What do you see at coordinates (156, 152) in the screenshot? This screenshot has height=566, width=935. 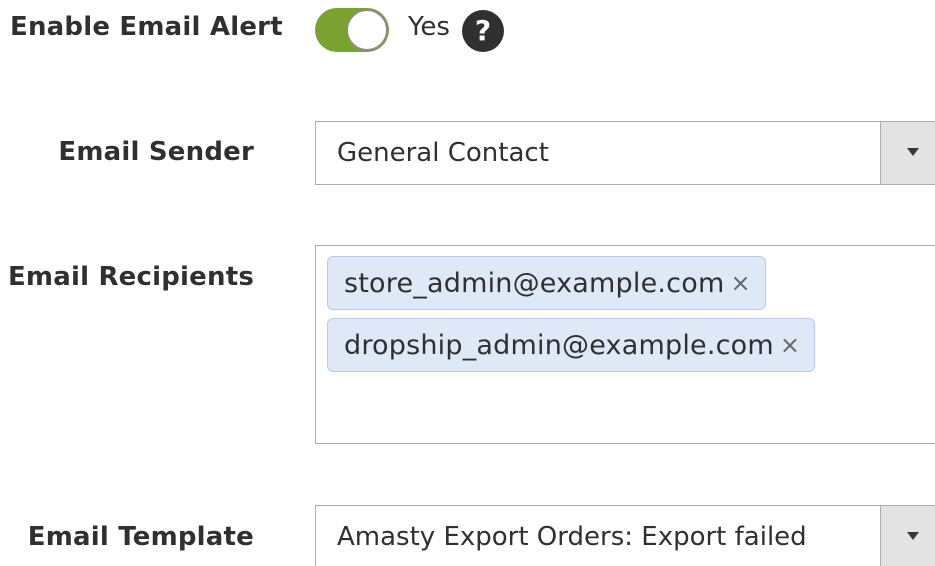 I see `email-sender-label: Email Sender` at bounding box center [156, 152].